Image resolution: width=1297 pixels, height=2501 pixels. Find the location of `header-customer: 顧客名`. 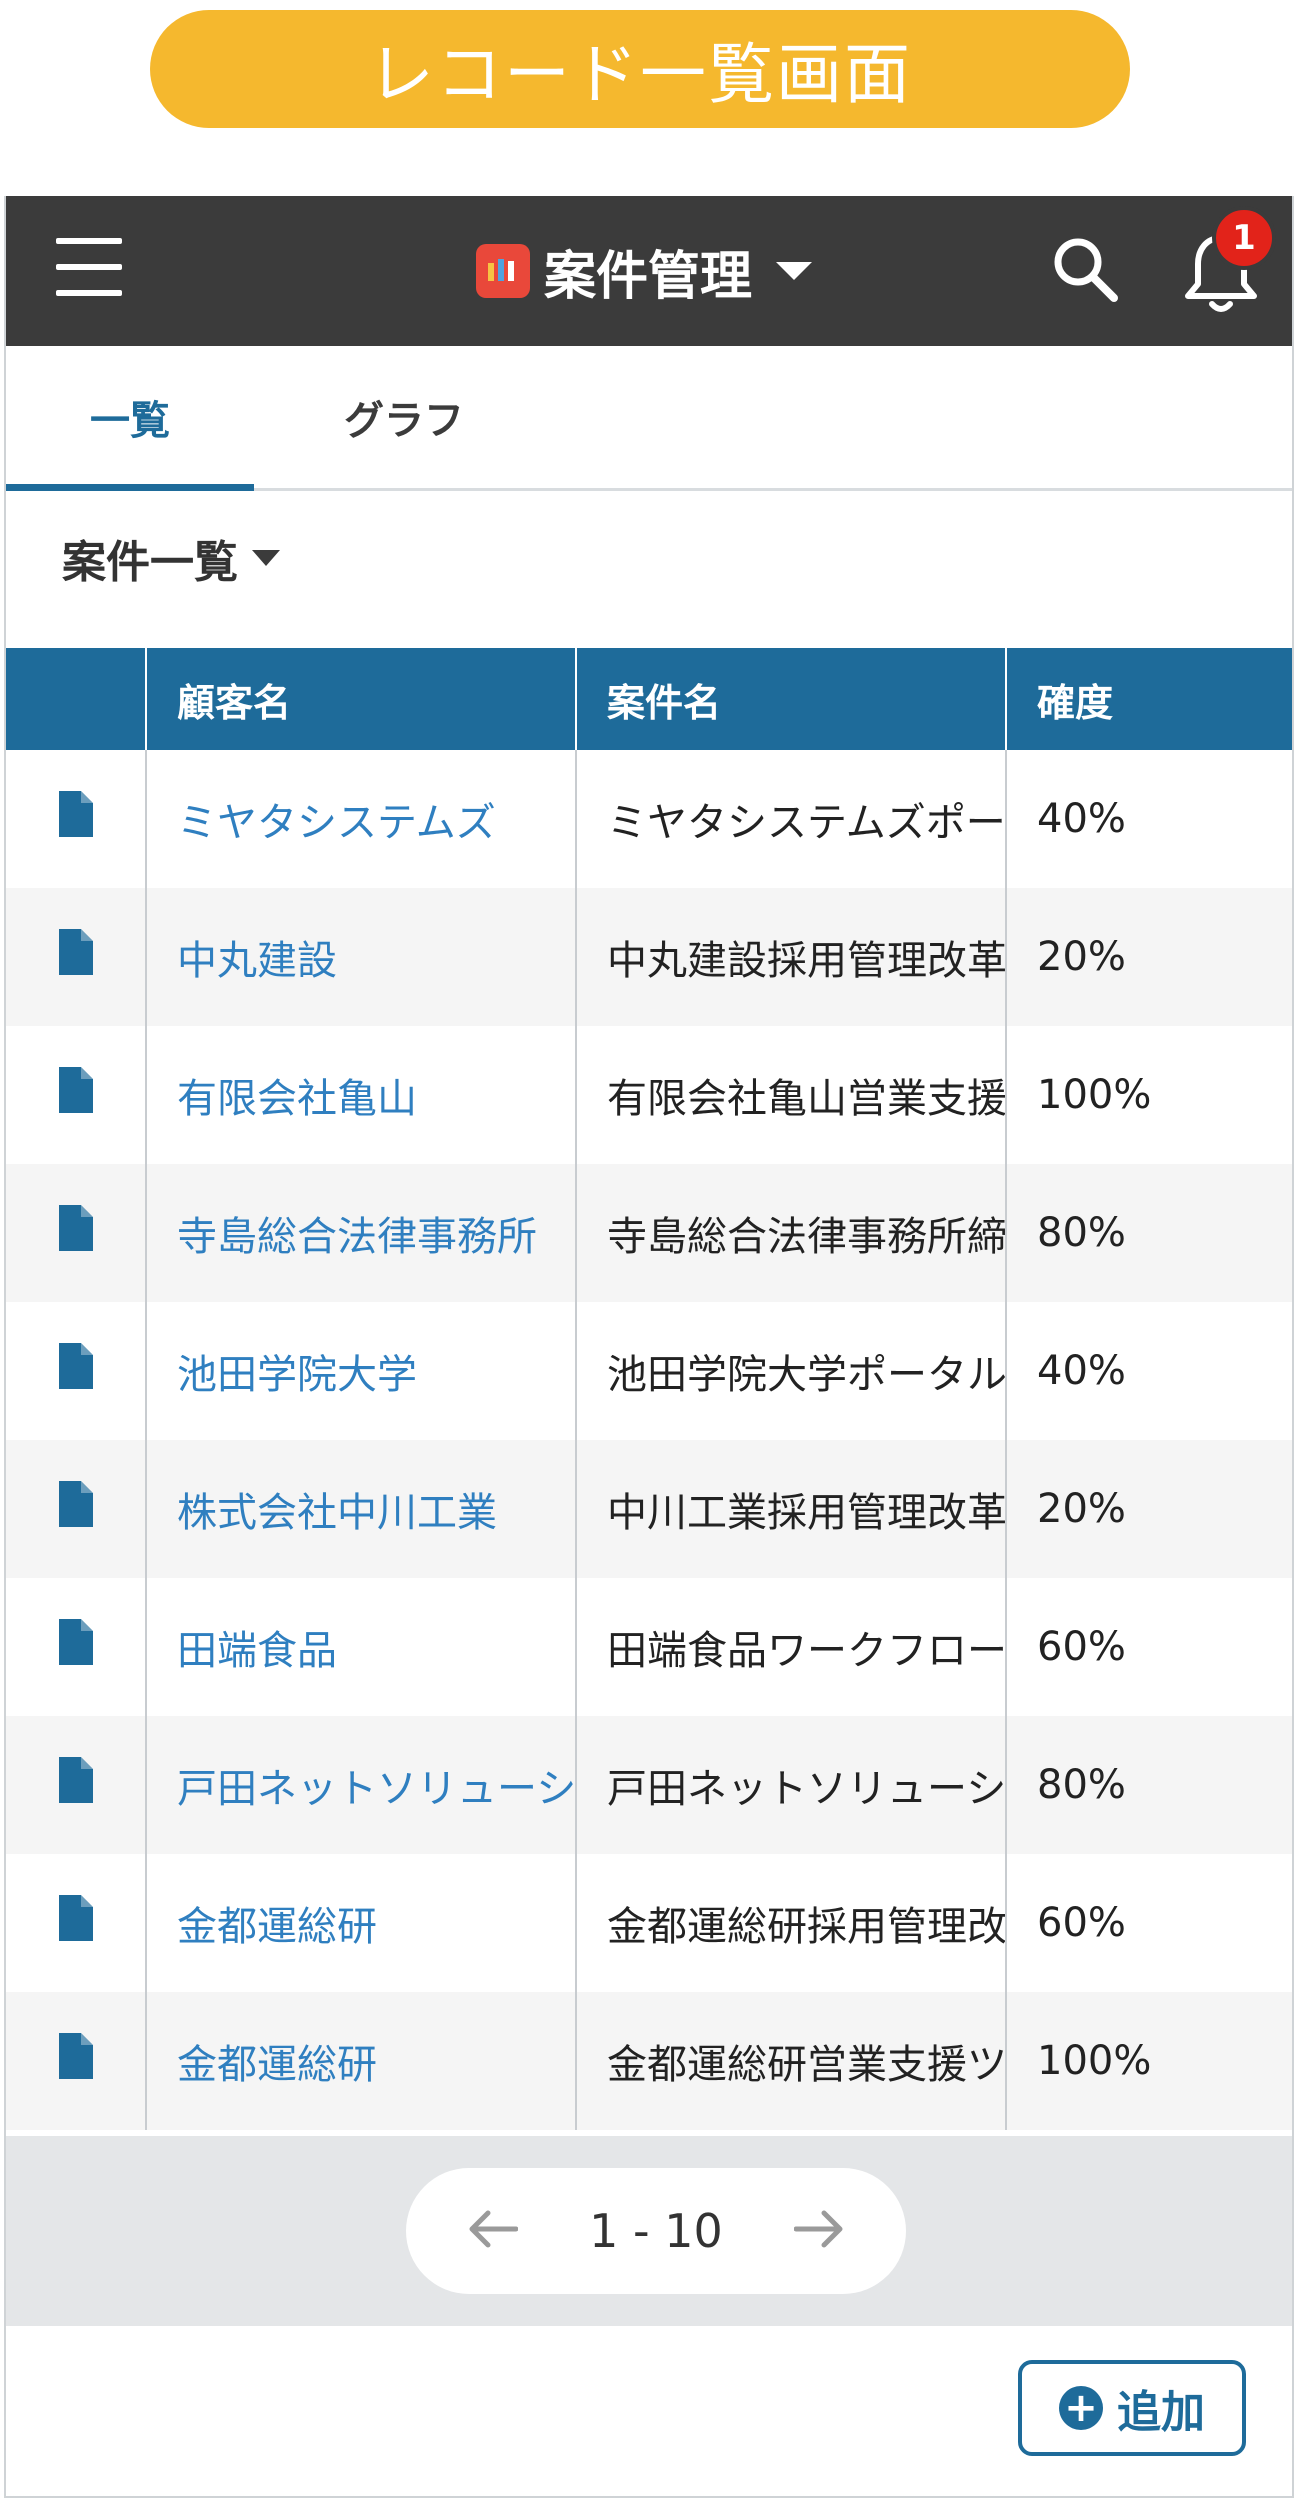

header-customer: 顧客名 is located at coordinates (361, 699).